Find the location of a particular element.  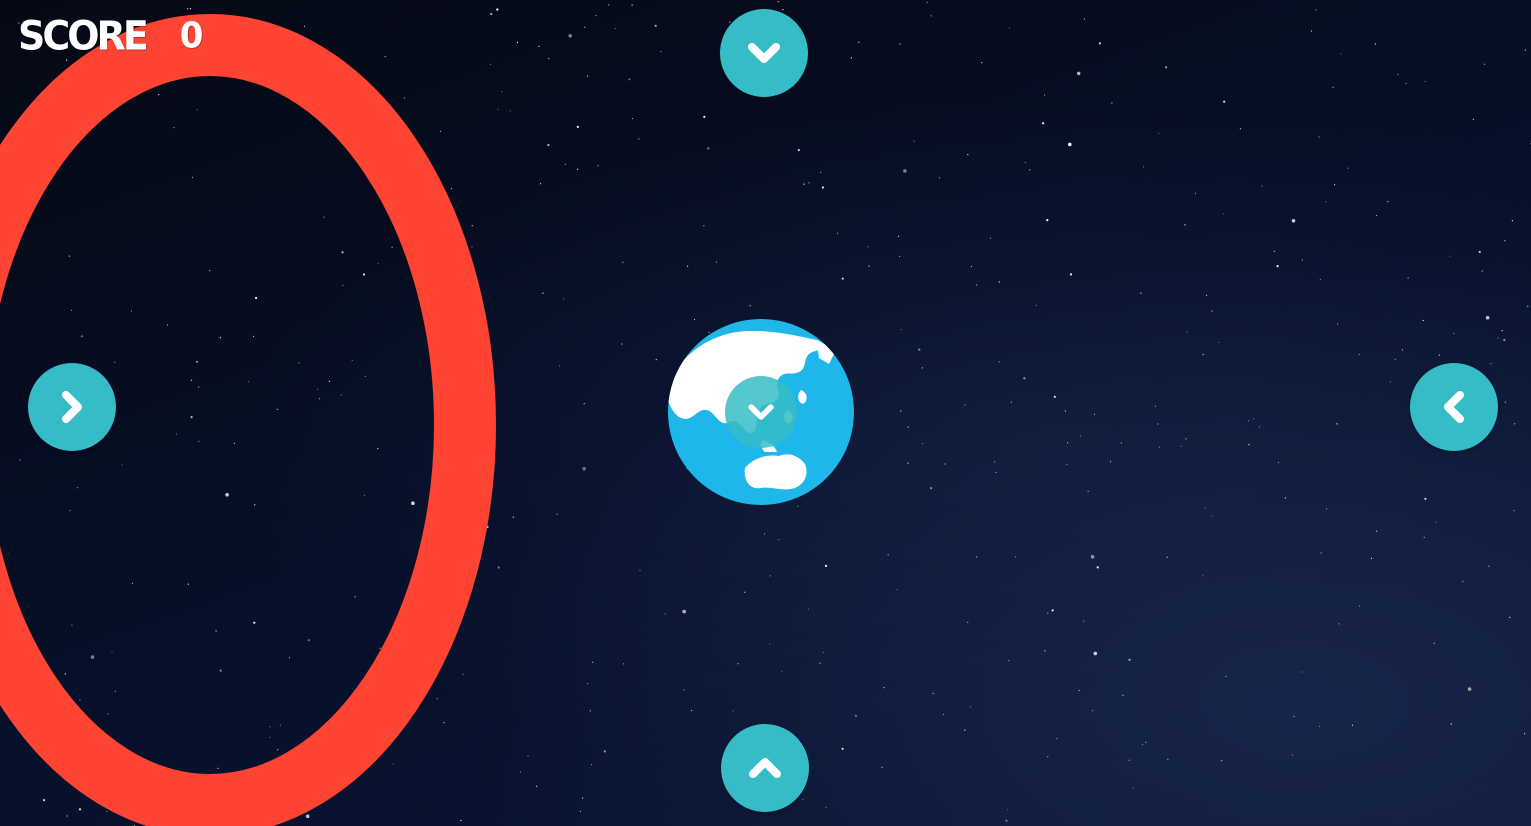

right-arrow-button-left is located at coordinates (72, 407).